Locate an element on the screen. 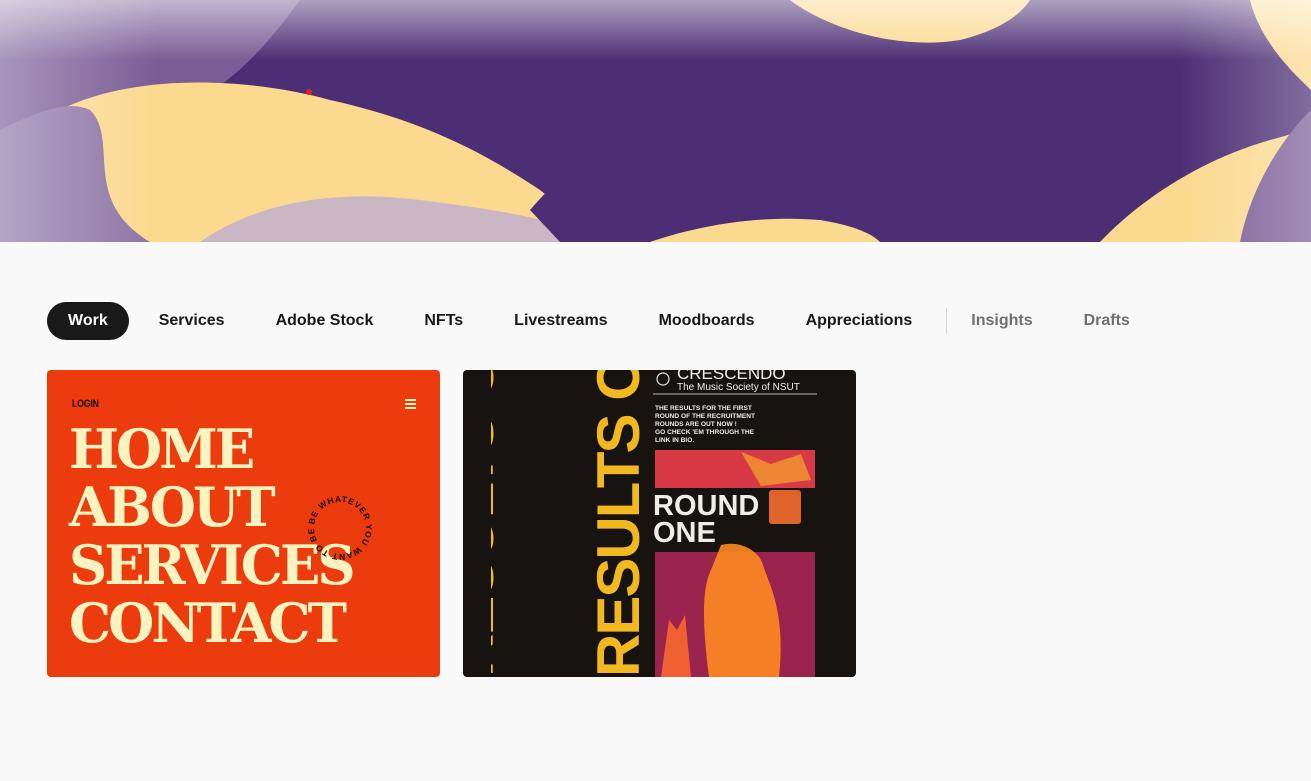 The width and height of the screenshot is (1311, 781). body-line-1: THE RESULTS FOR THE FIRST is located at coordinates (703, 408).